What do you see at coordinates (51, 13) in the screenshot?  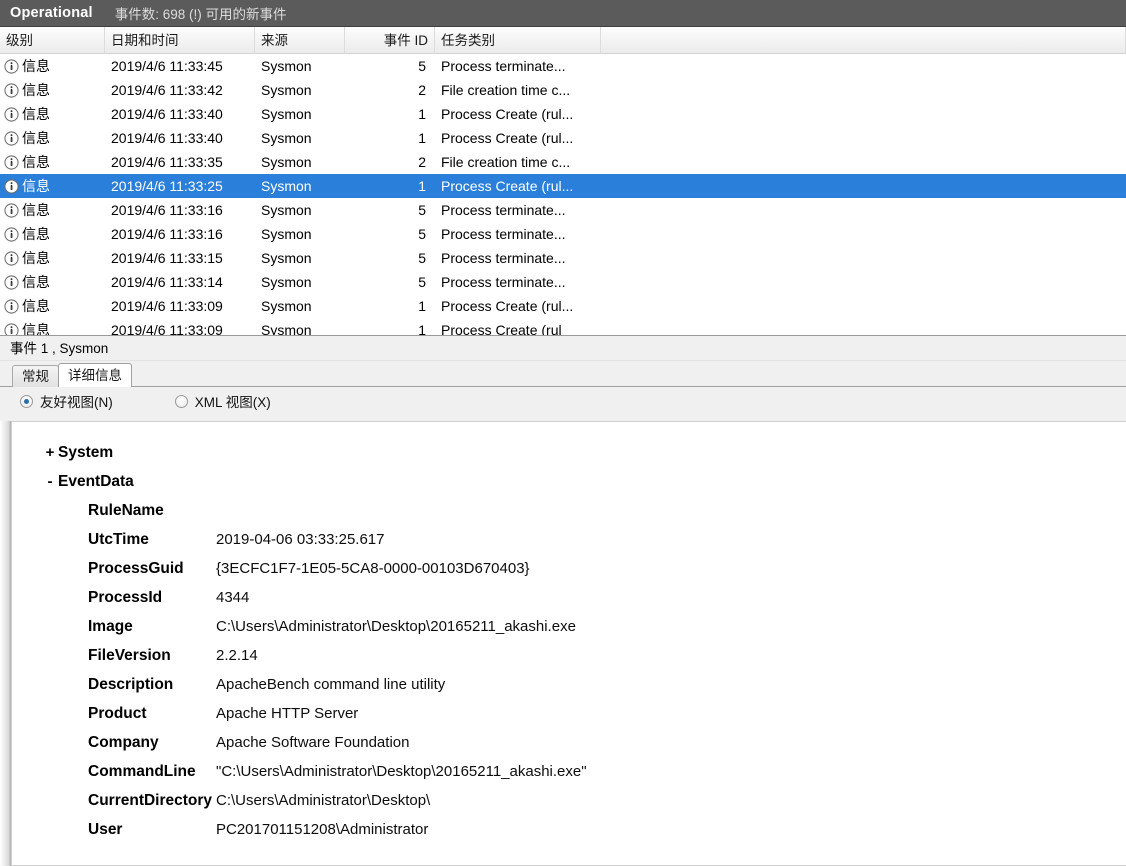 I see `log-name-label: Operational` at bounding box center [51, 13].